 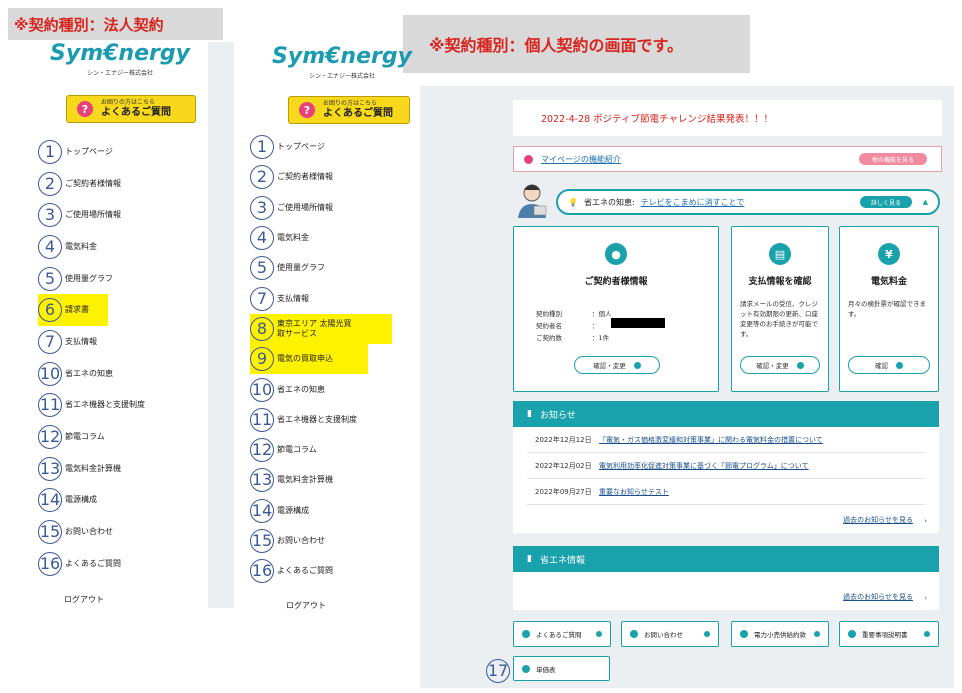 What do you see at coordinates (301, 268) in the screenshot?
I see `nav-item-label: 使用量グラフ` at bounding box center [301, 268].